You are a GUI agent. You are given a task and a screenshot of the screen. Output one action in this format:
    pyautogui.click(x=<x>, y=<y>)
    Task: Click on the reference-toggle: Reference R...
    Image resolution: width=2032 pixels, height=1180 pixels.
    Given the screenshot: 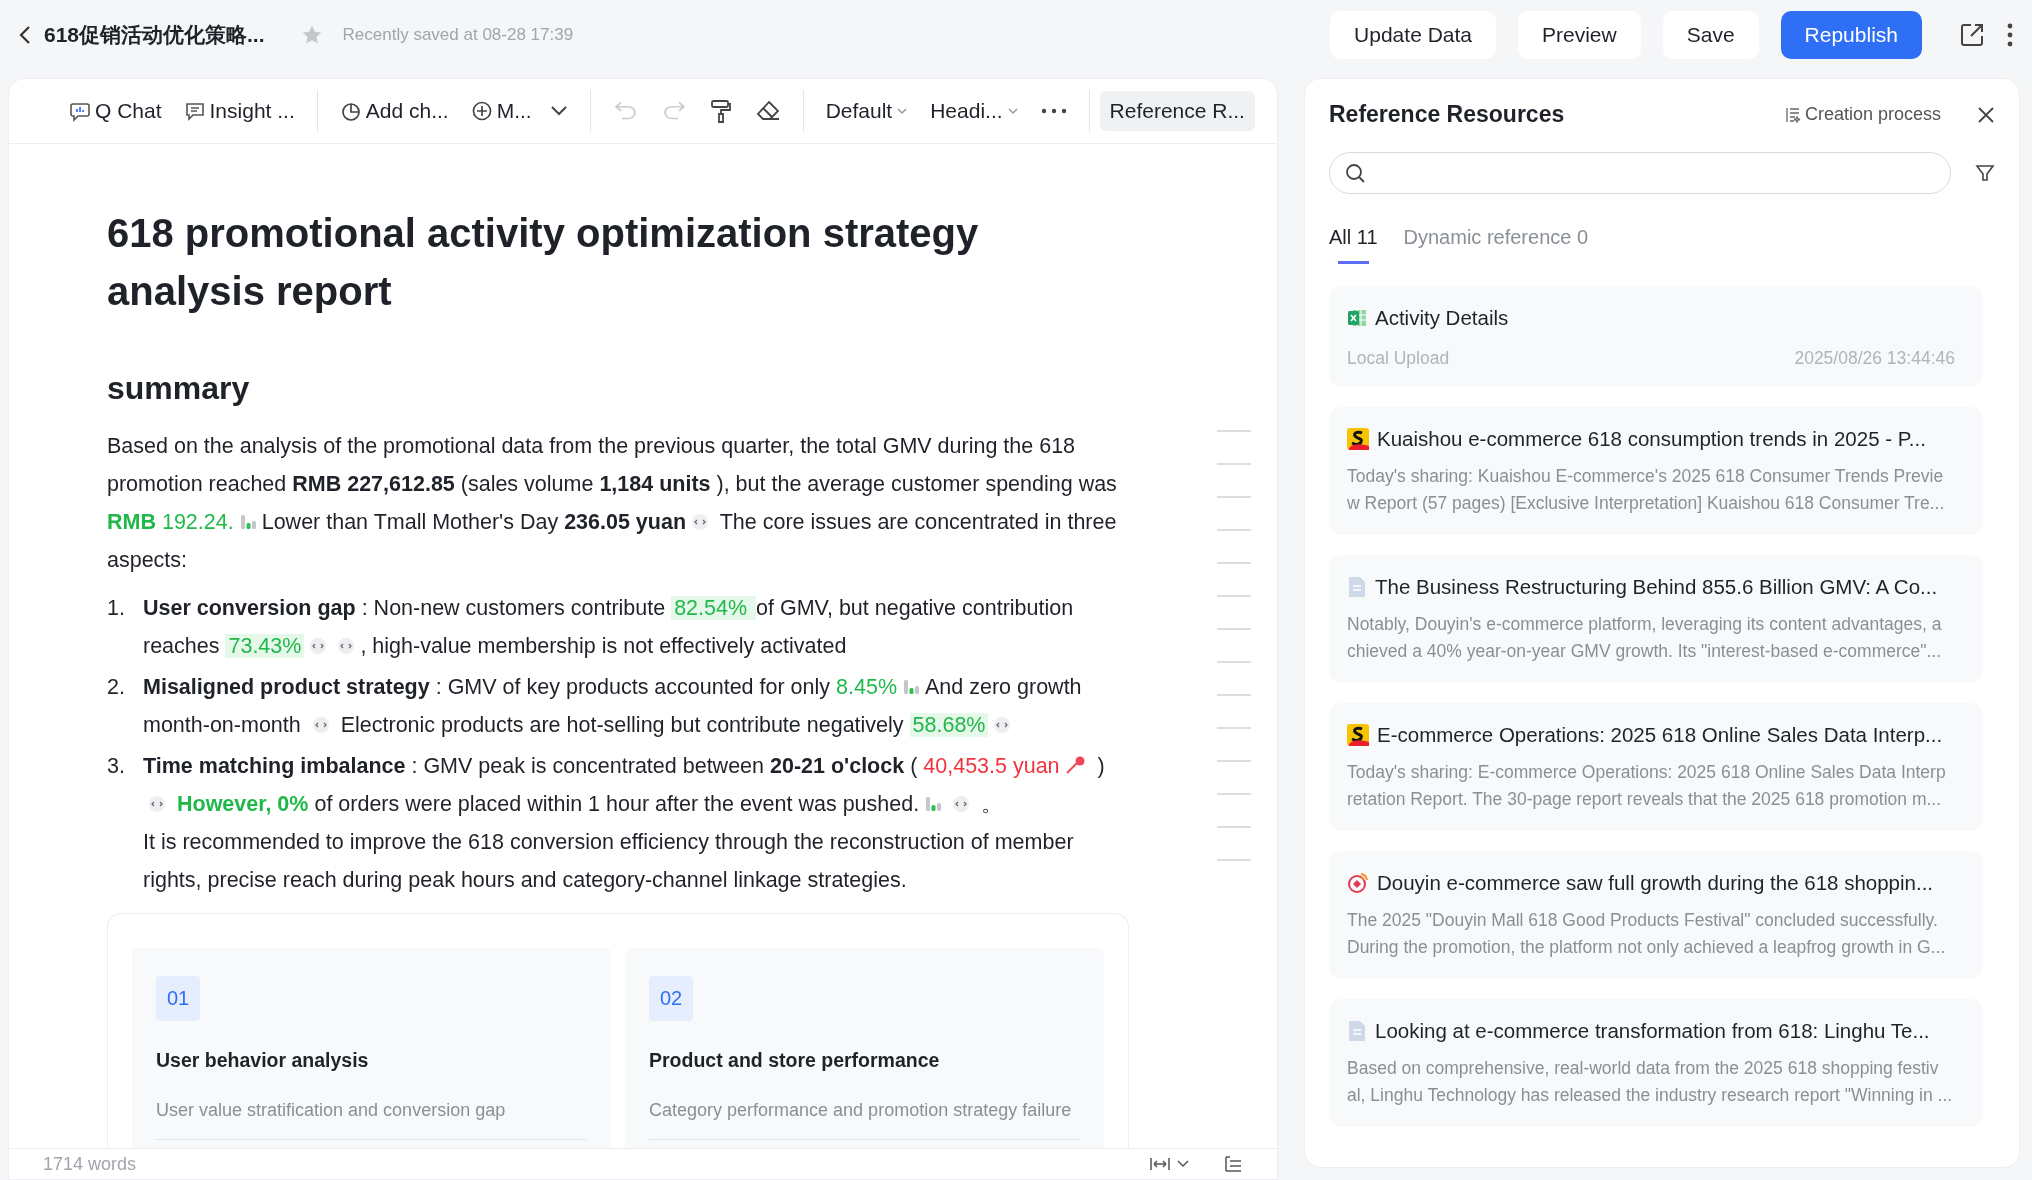 What is the action you would take?
    pyautogui.click(x=1177, y=111)
    